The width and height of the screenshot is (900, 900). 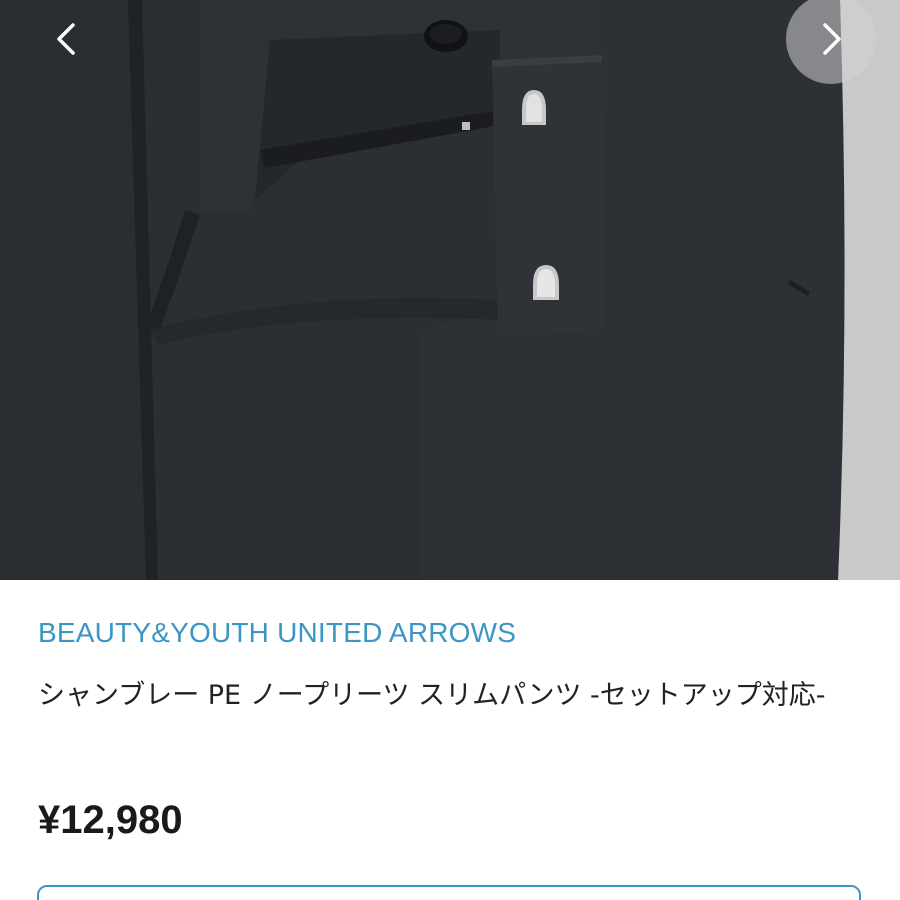 What do you see at coordinates (66, 39) in the screenshot?
I see `chevron-left-icon` at bounding box center [66, 39].